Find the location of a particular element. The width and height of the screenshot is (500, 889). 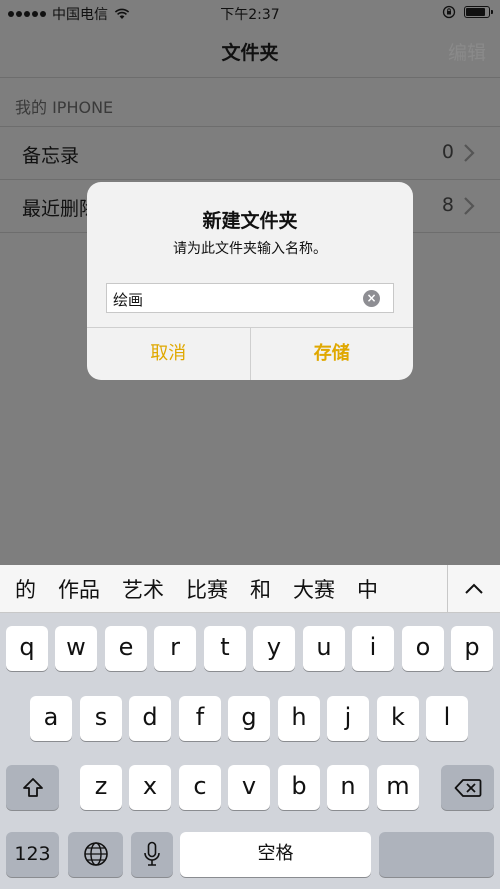

key-label: f is located at coordinates (200, 717).